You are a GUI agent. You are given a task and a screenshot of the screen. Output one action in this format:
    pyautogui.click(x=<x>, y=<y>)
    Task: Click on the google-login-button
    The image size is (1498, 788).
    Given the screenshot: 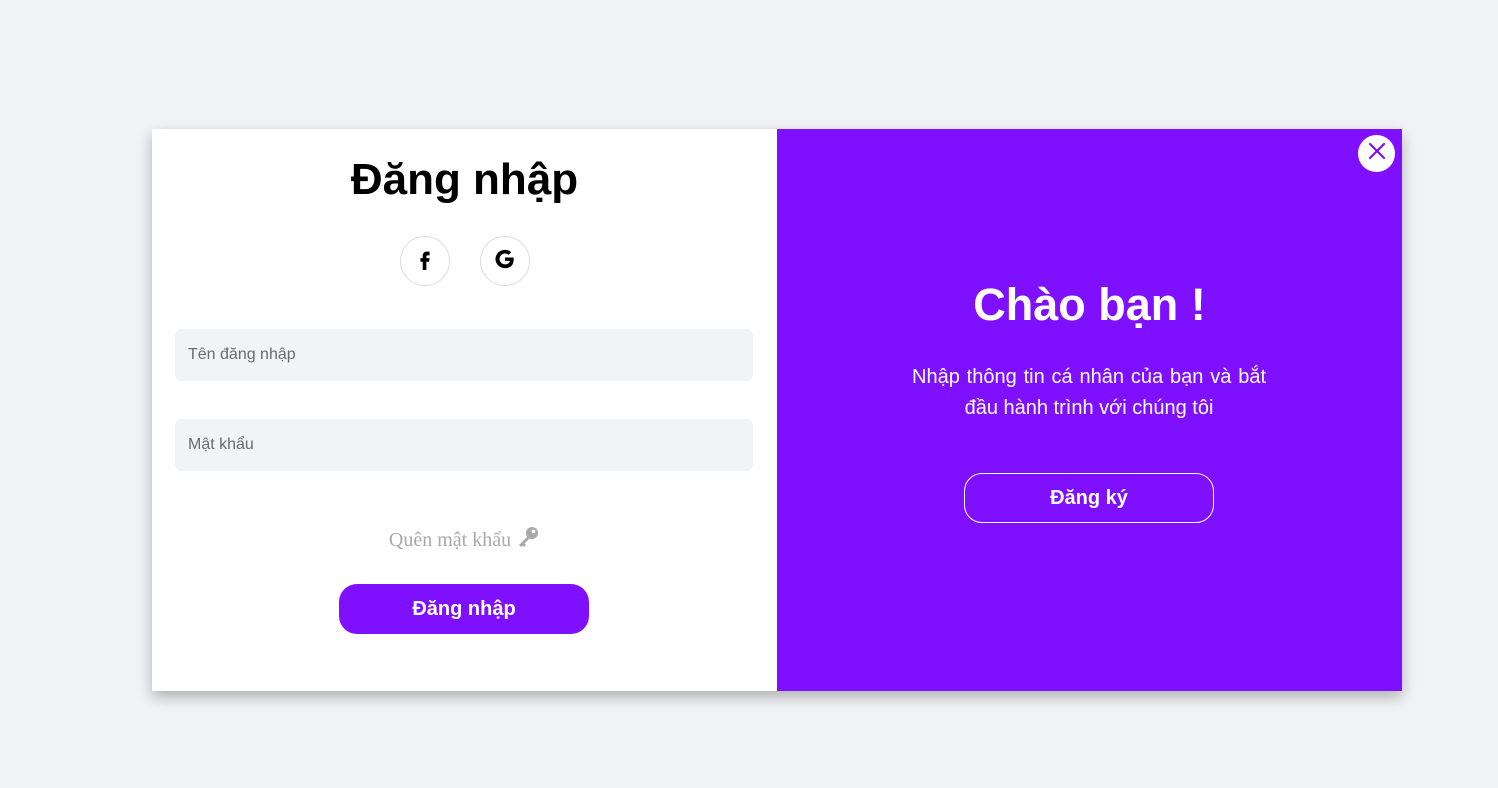 What is the action you would take?
    pyautogui.click(x=504, y=261)
    